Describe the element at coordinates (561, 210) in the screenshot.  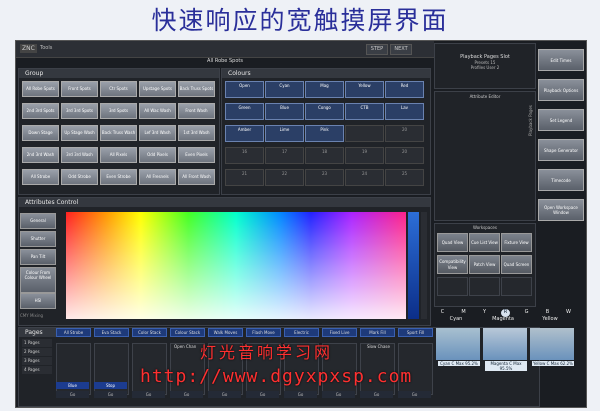
I see `right-action-button: Open Workspace Window` at that location.